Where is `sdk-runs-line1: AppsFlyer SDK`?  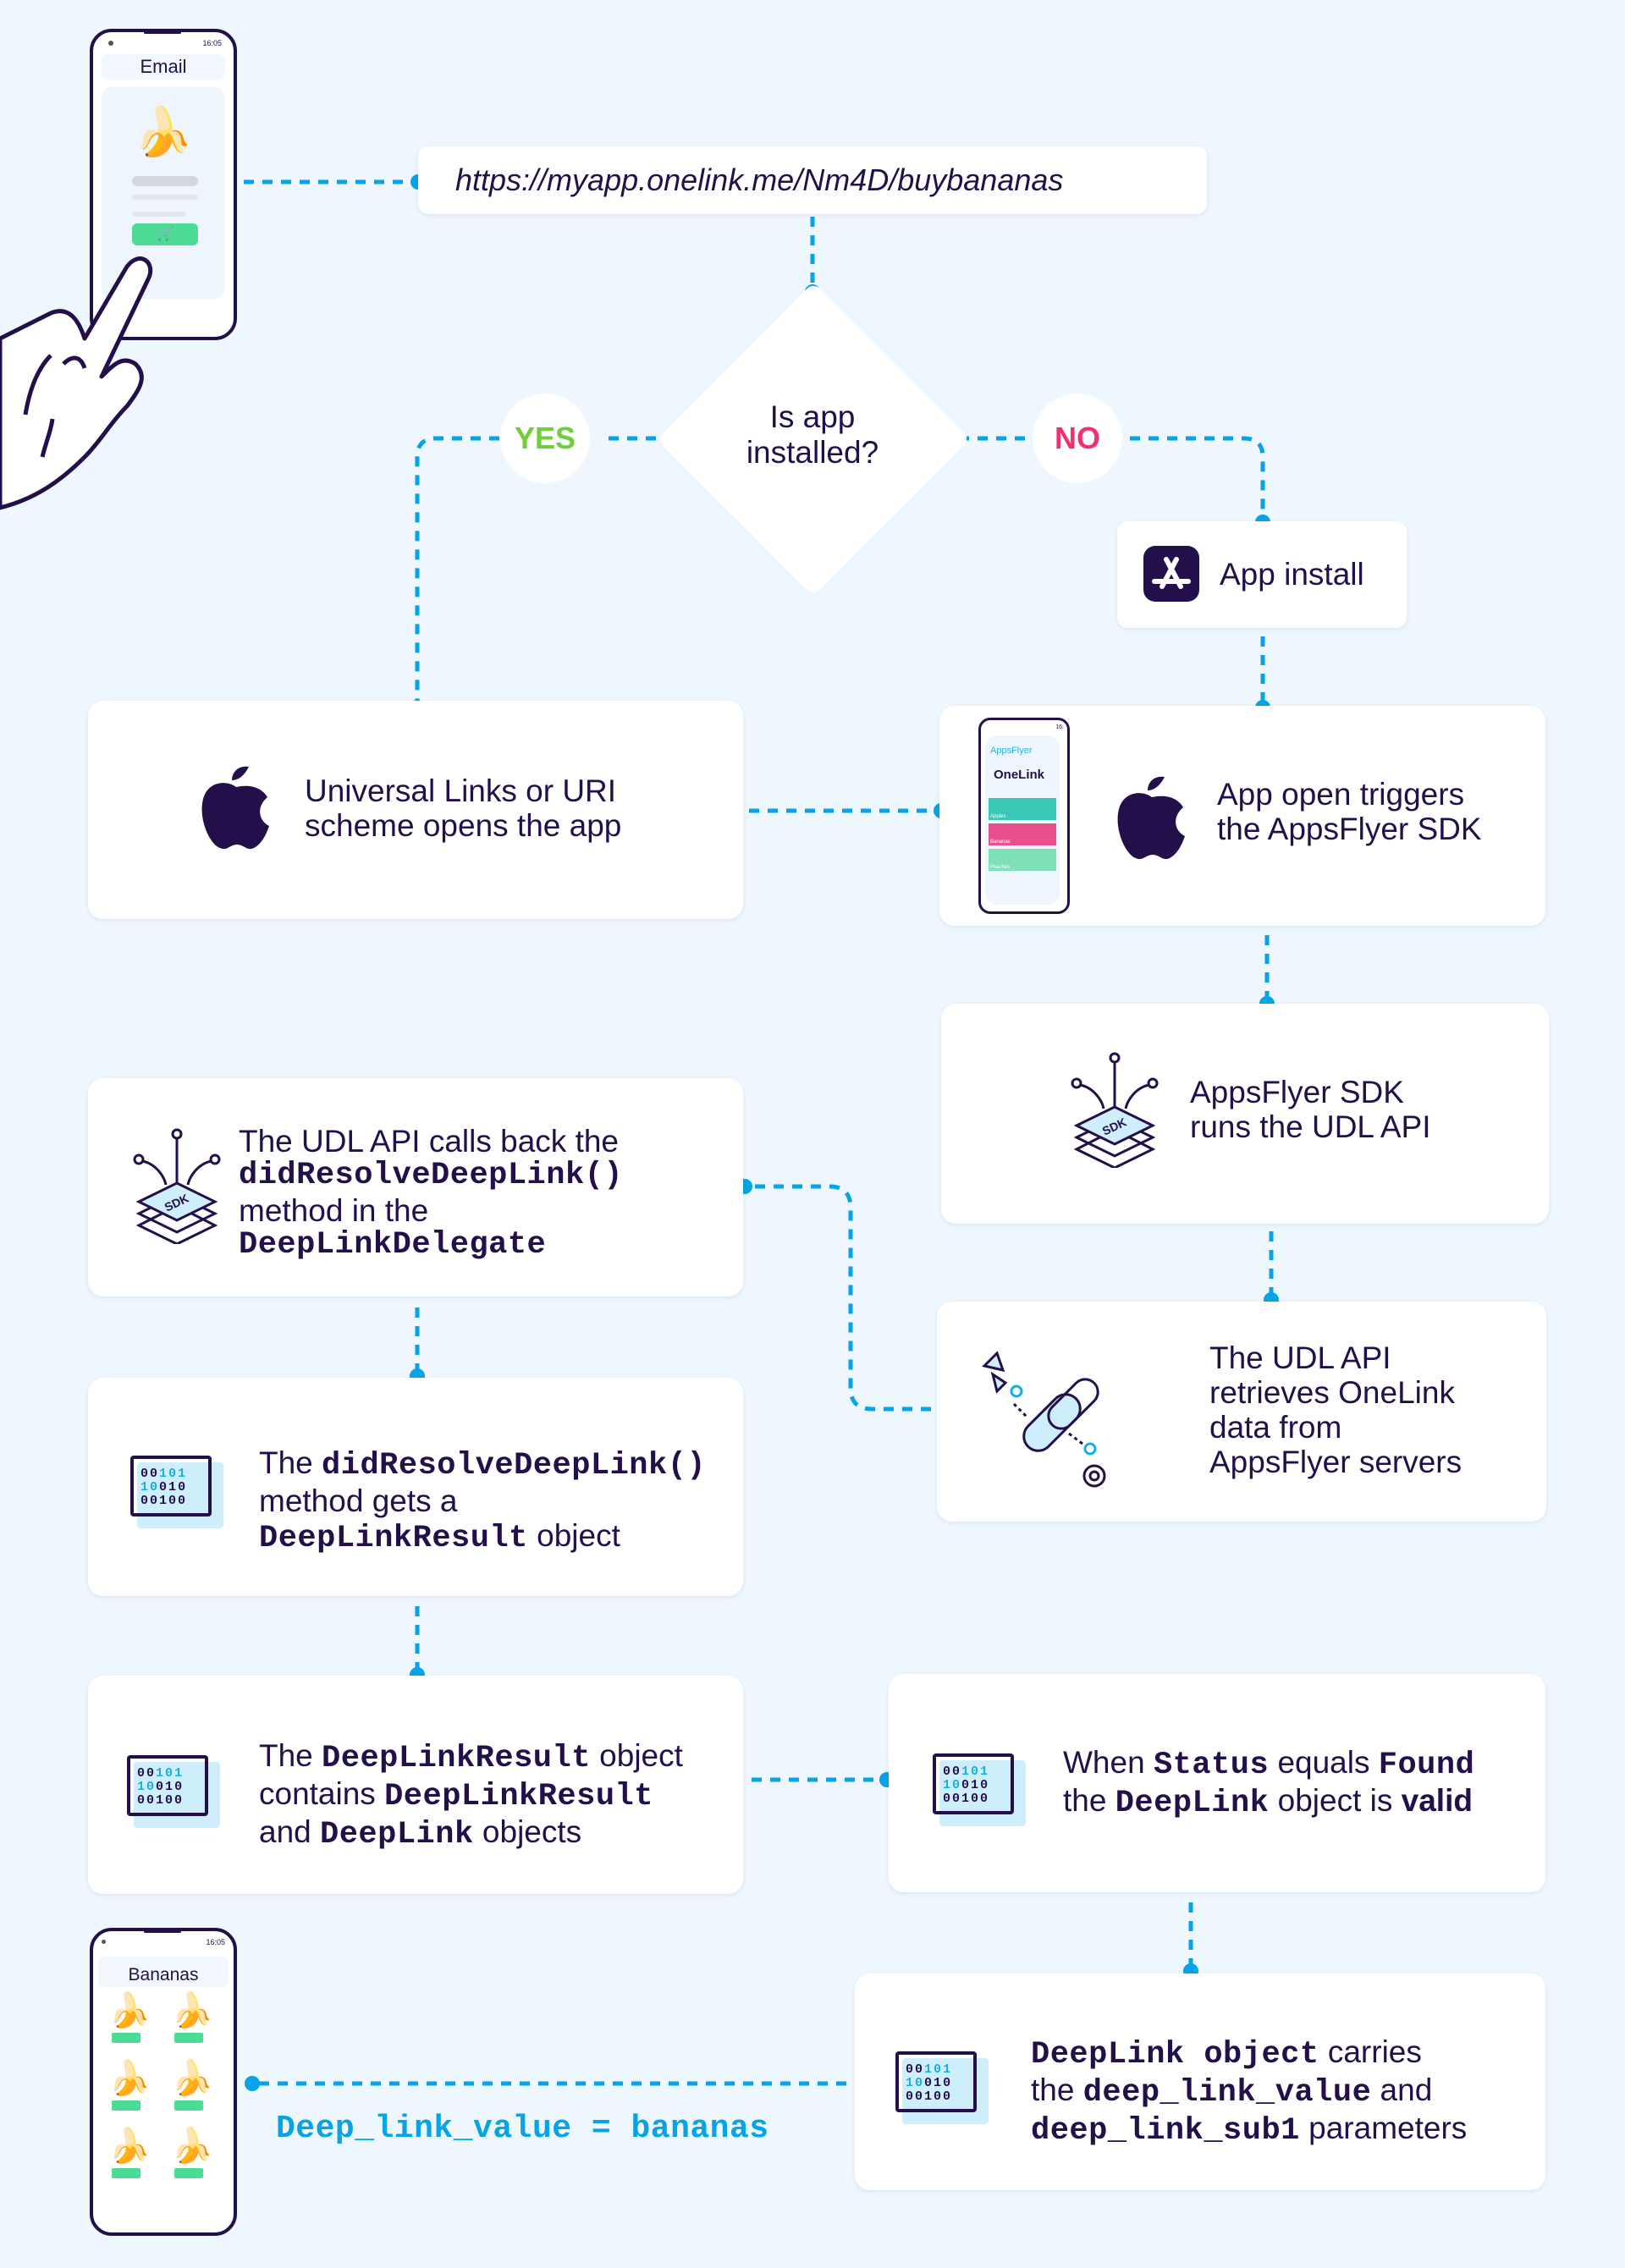
sdk-runs-line1: AppsFlyer SDK is located at coordinates (1297, 1092).